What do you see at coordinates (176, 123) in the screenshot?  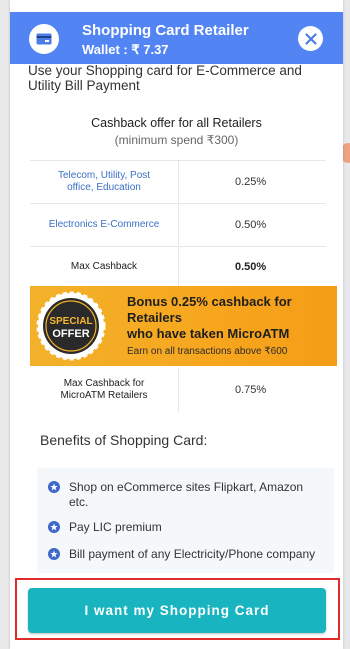 I see `offer-title: Cashback offer for all Retailers` at bounding box center [176, 123].